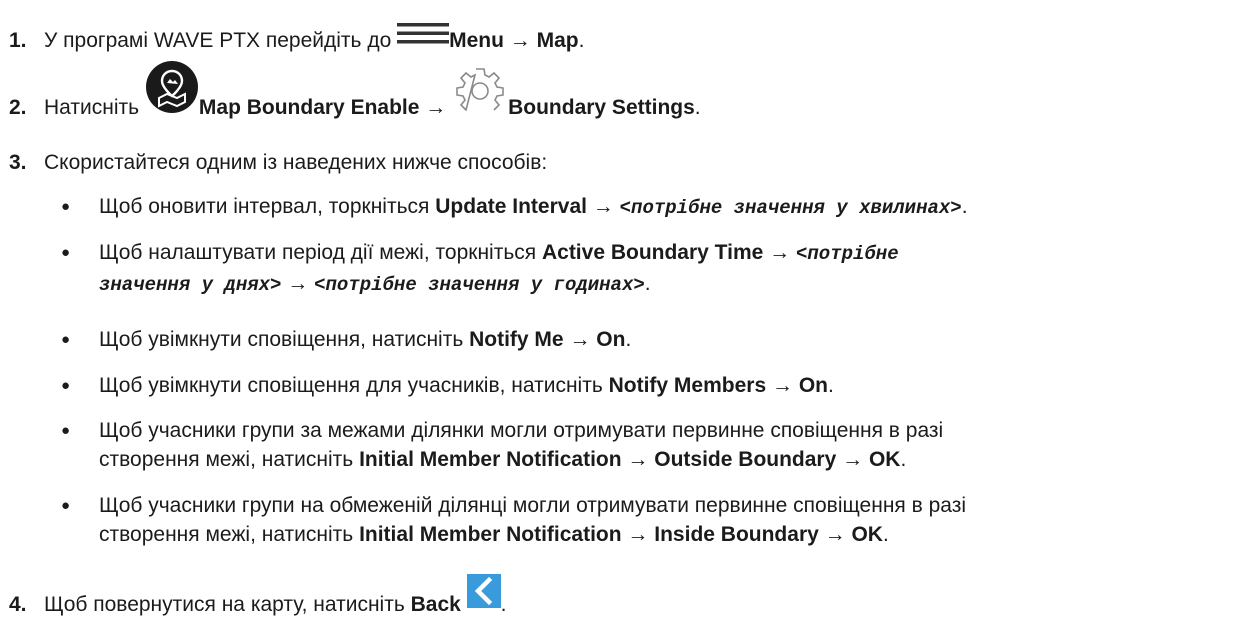 The height and width of the screenshot is (629, 1257). Describe the element at coordinates (309, 107) in the screenshot. I see `map-boundary-enable-label: Map Boundary Enable` at that location.